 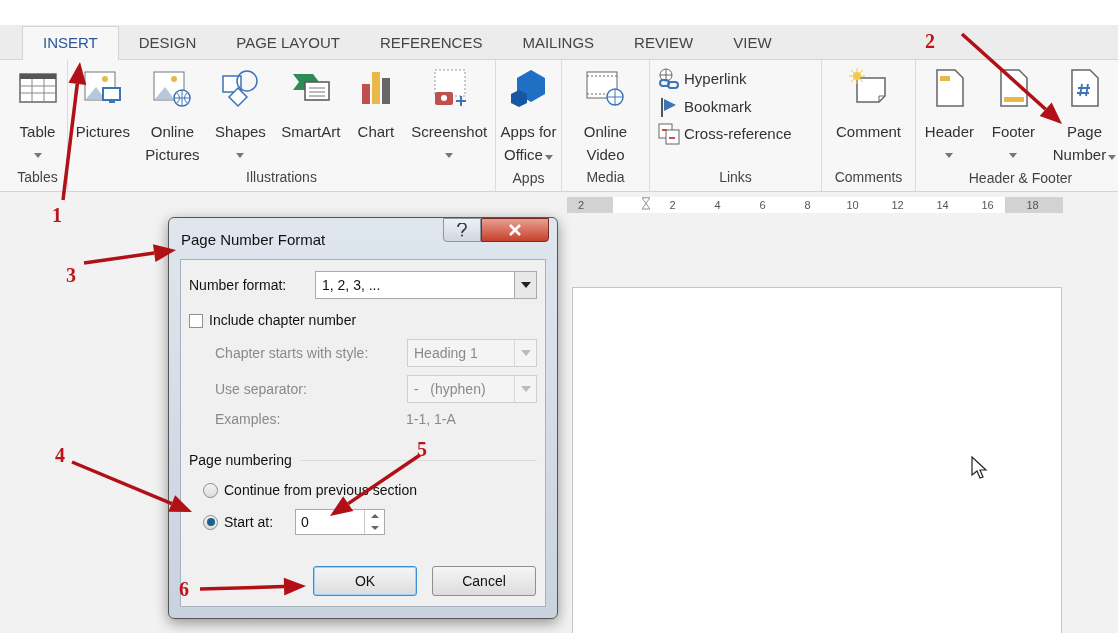 I want to click on dialog-button: OK, so click(x=365, y=581).